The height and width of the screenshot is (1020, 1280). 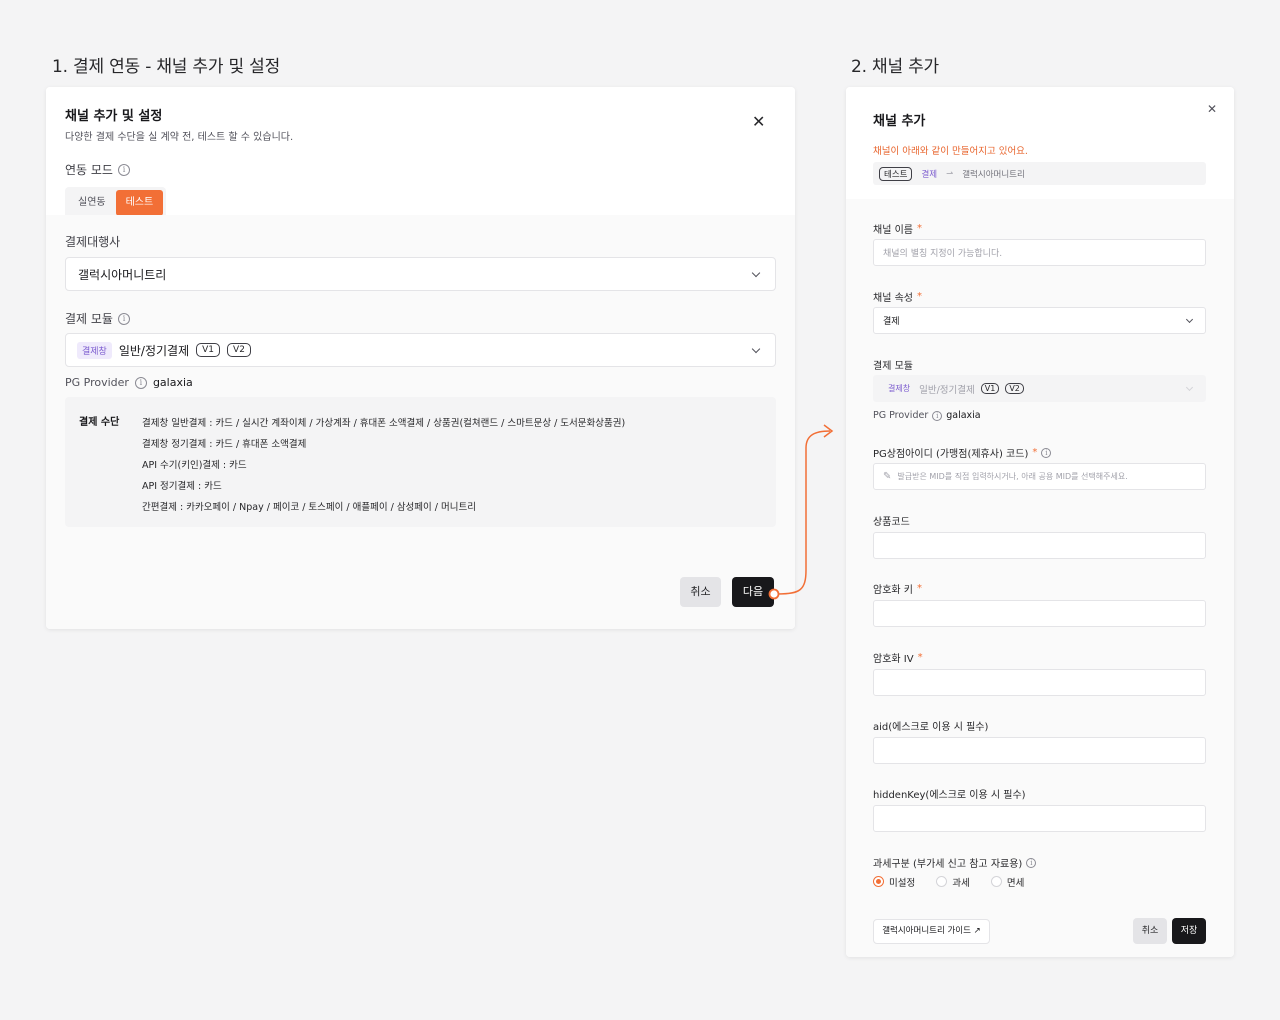 What do you see at coordinates (139, 203) in the screenshot?
I see `mode-option-test: 테스트` at bounding box center [139, 203].